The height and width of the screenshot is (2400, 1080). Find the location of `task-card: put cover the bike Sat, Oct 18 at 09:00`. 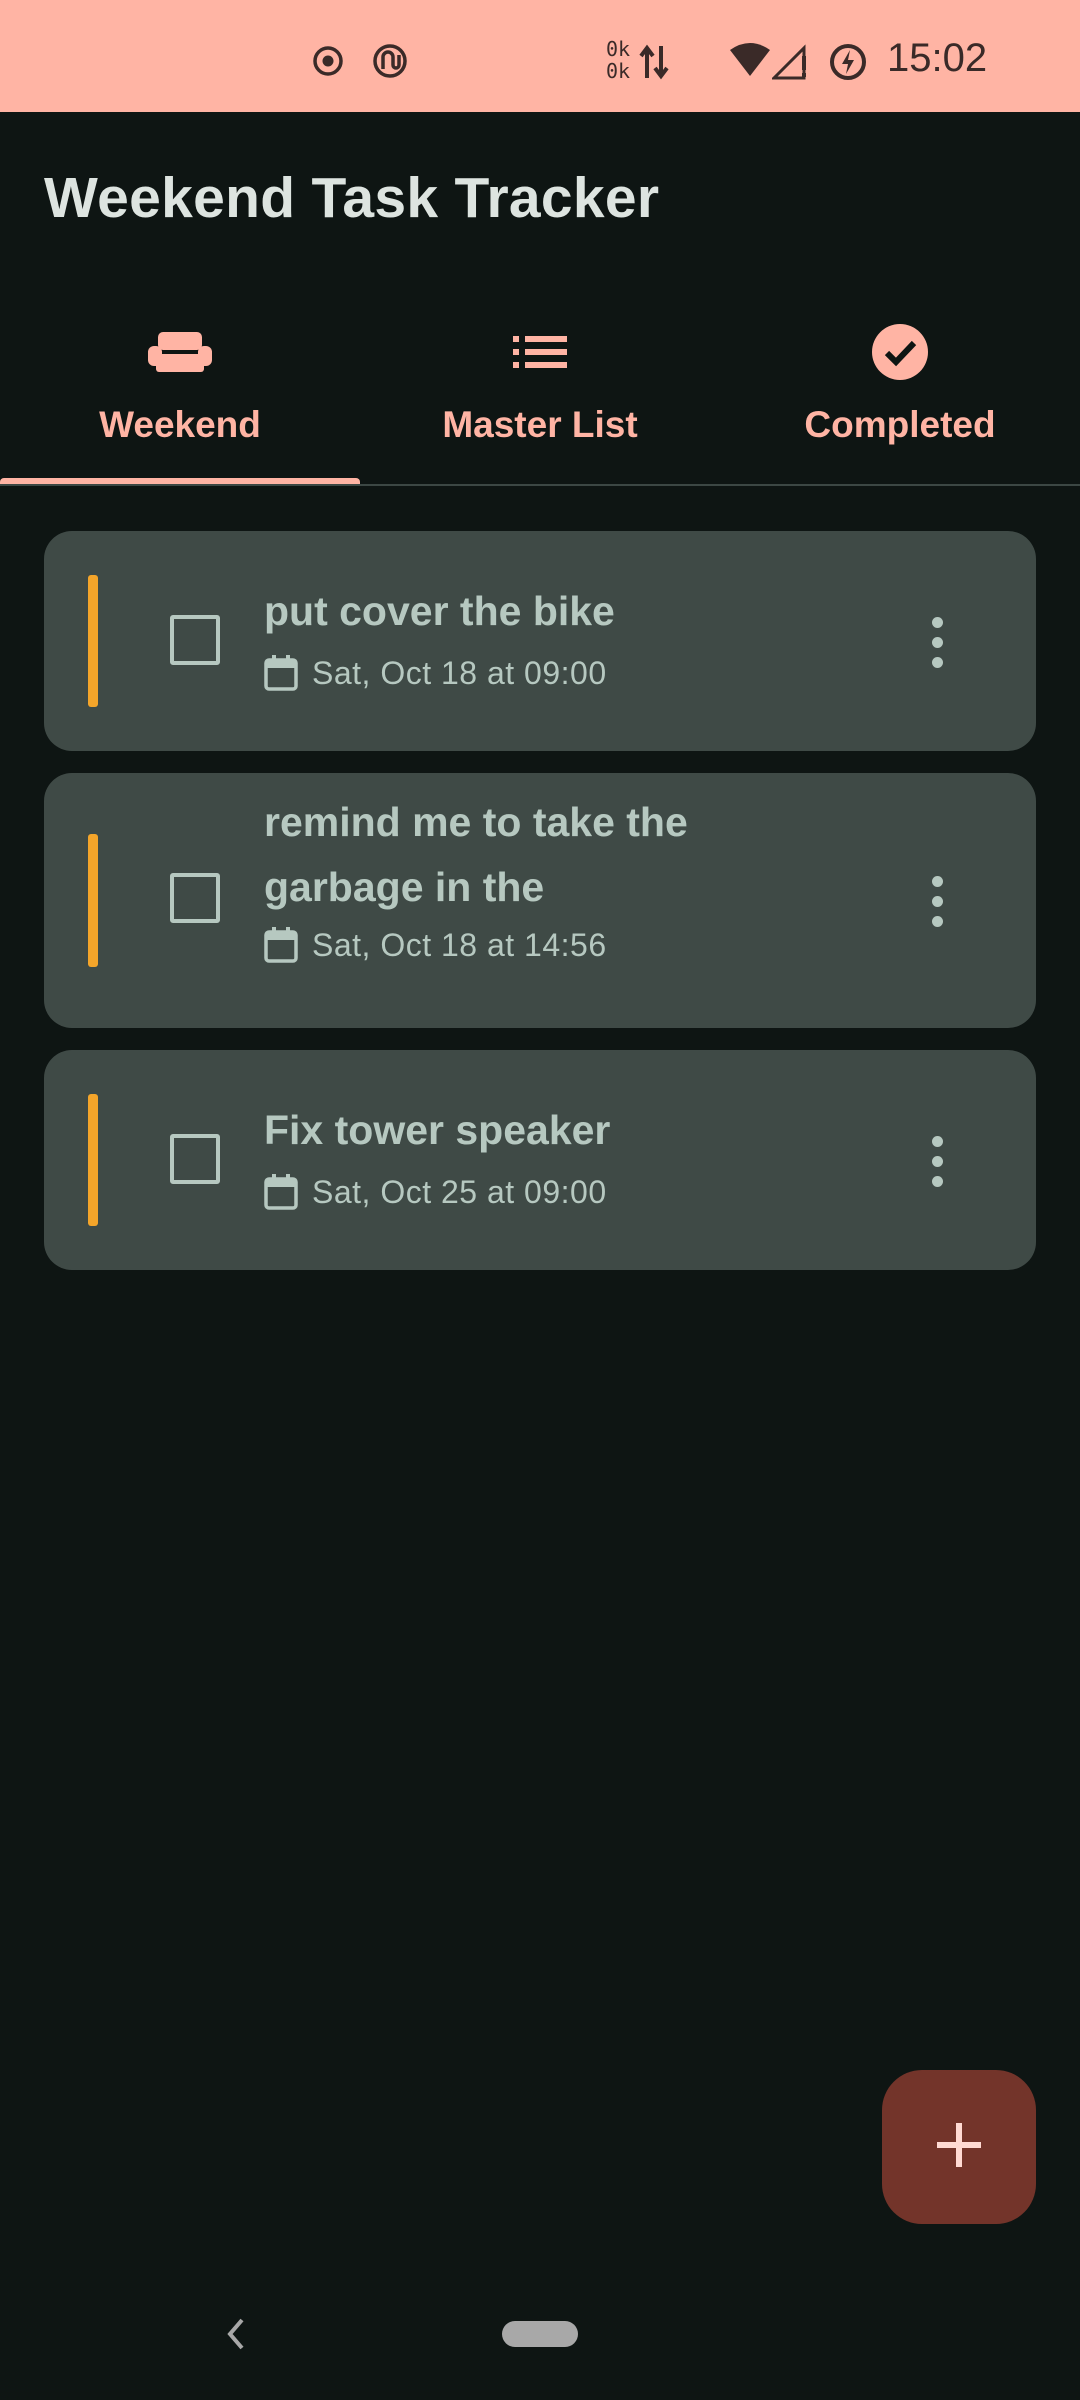

task-card: put cover the bike Sat, Oct 18 at 09:00 is located at coordinates (540, 641).